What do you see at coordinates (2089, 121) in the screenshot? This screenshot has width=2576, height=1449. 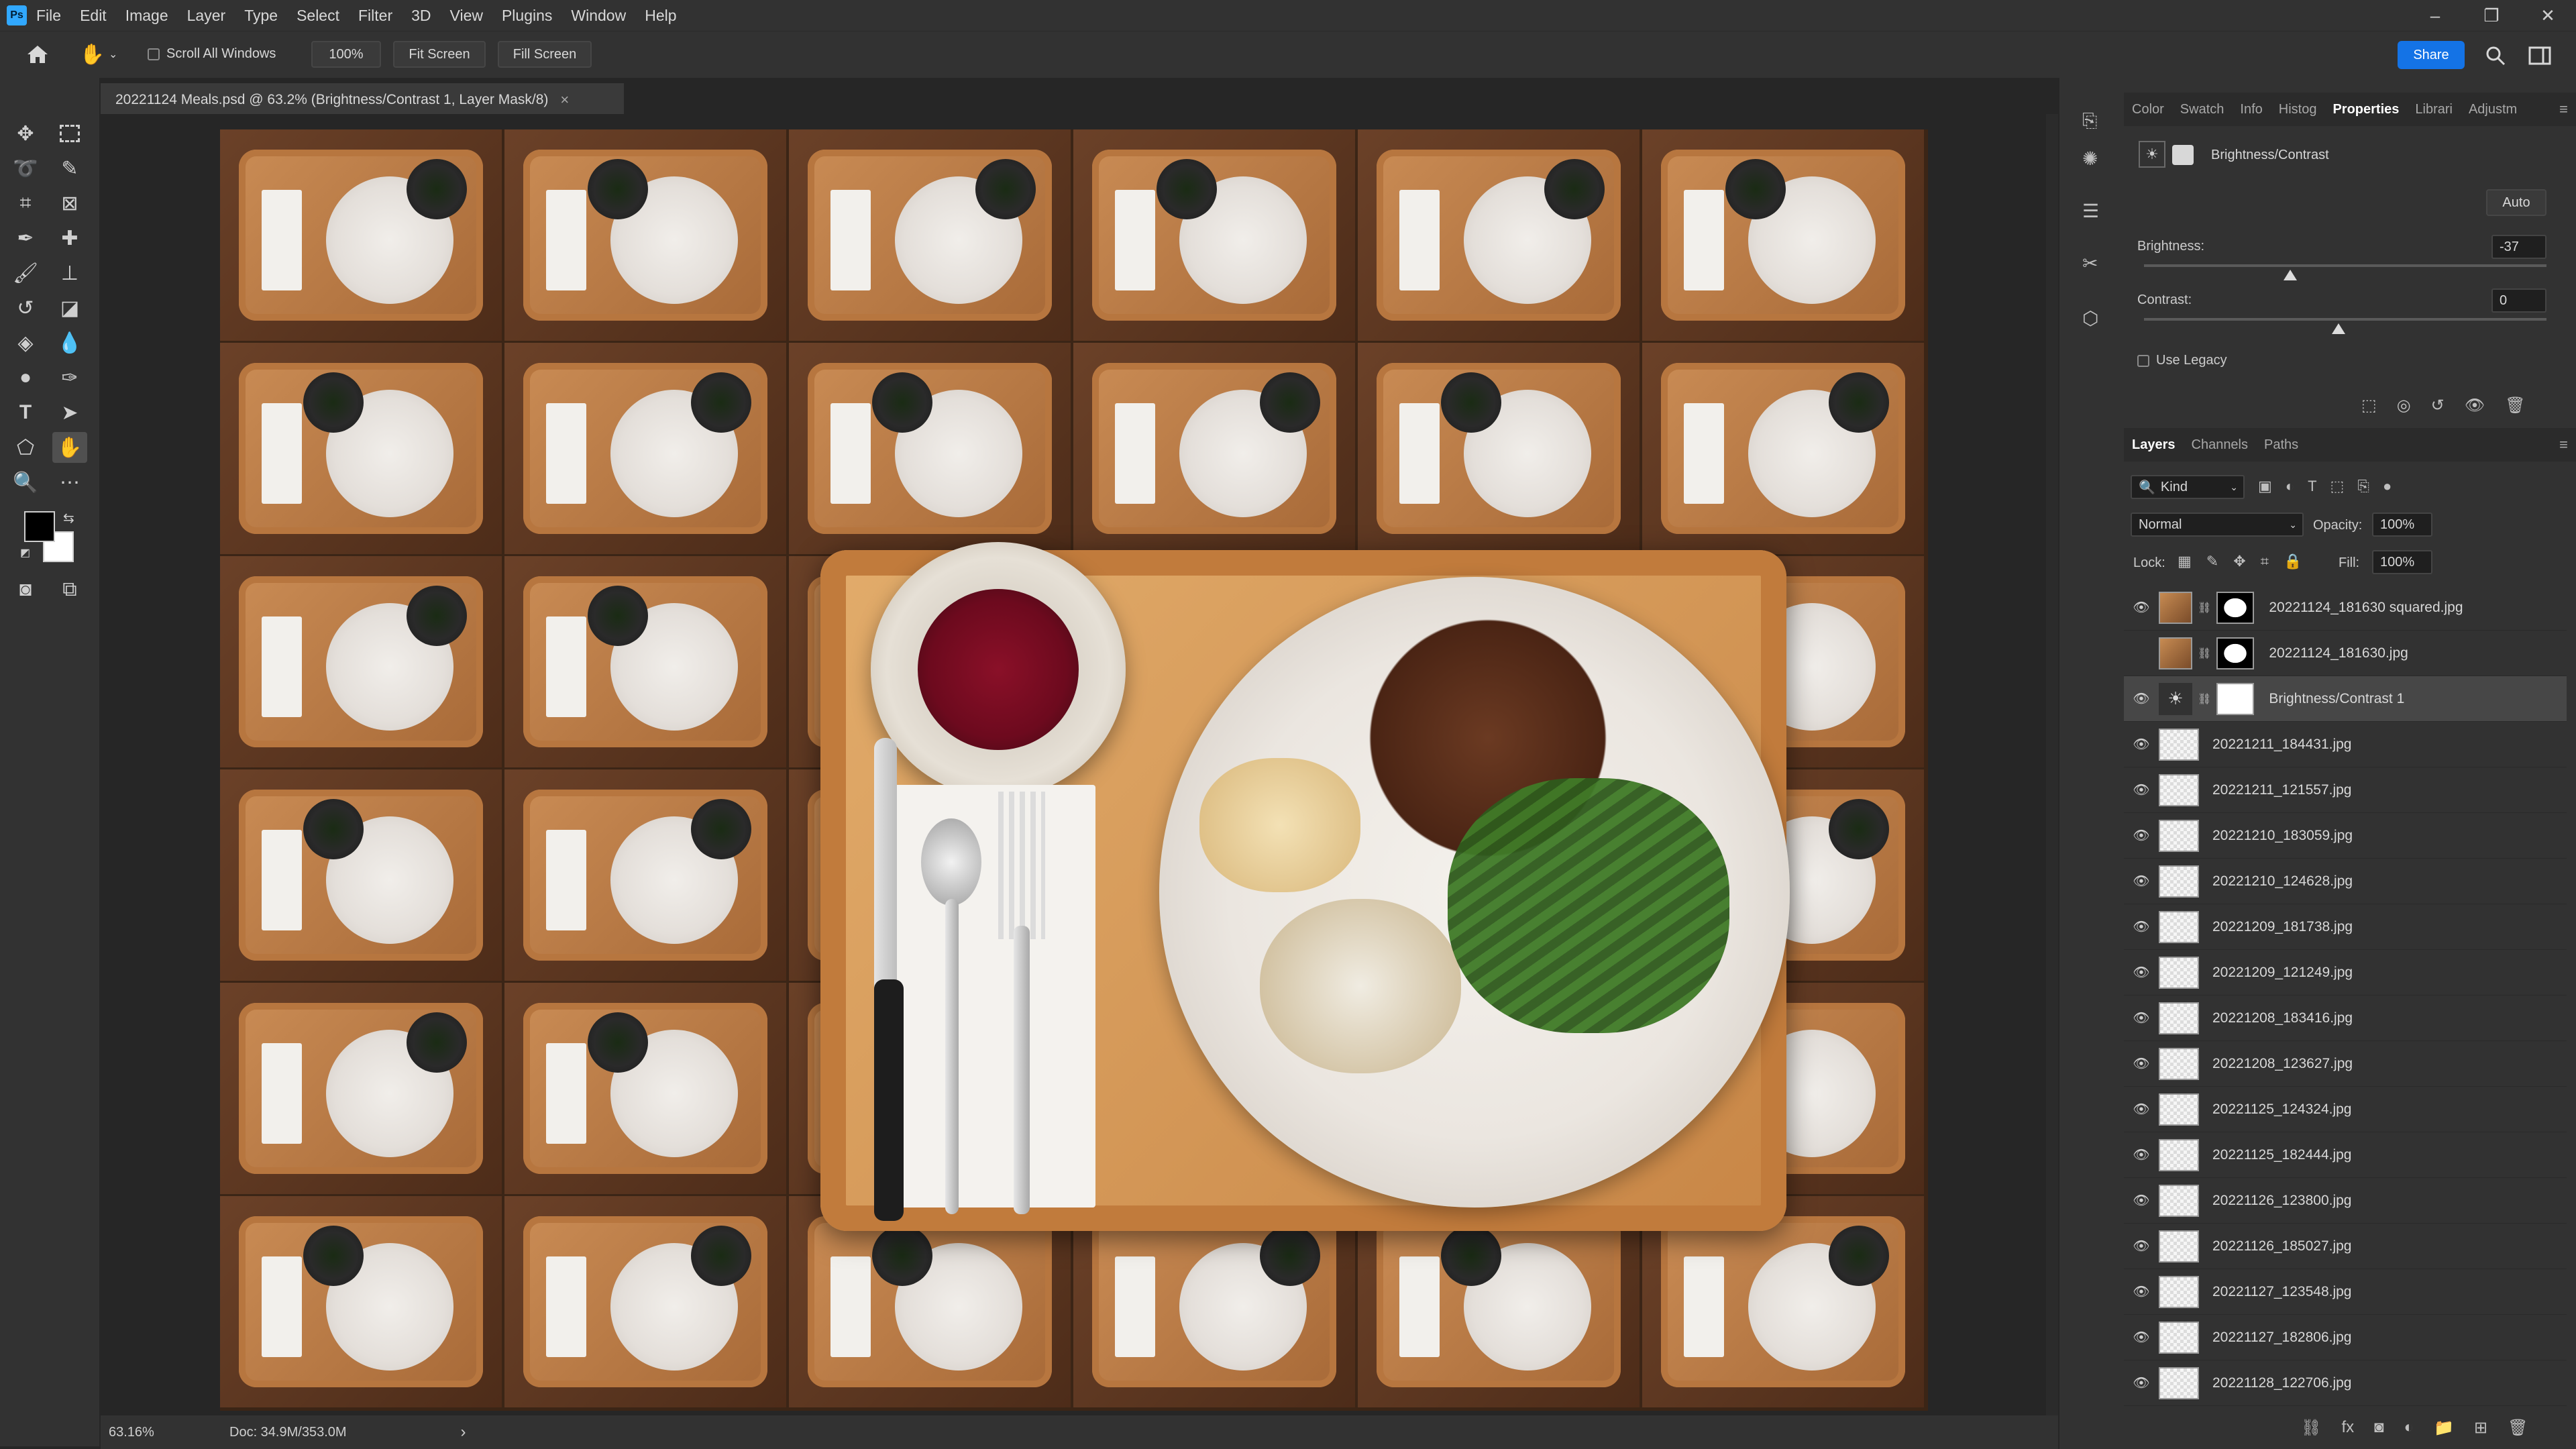 I see `history-panel-icon: ⎘` at bounding box center [2089, 121].